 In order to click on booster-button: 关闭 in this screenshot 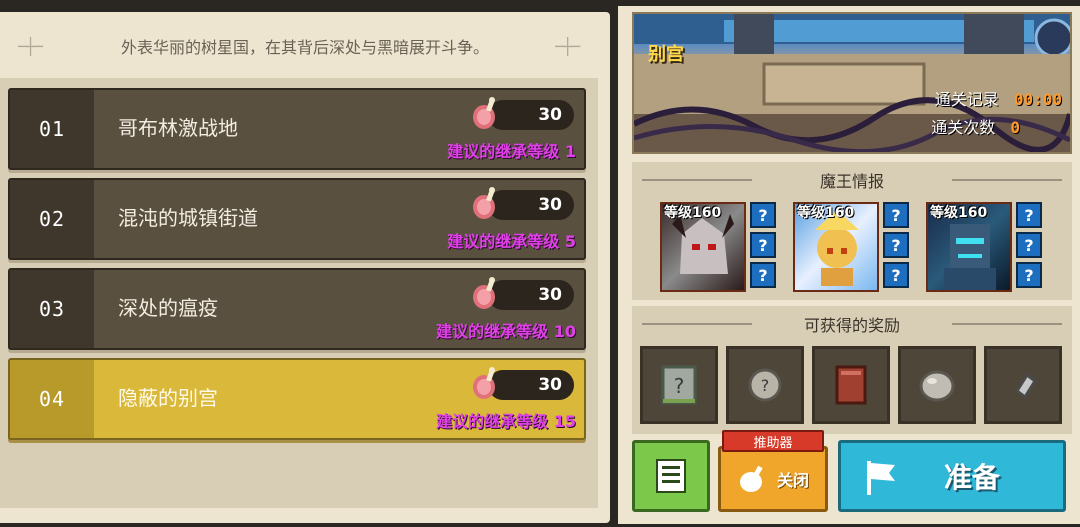, I will do `click(773, 479)`.